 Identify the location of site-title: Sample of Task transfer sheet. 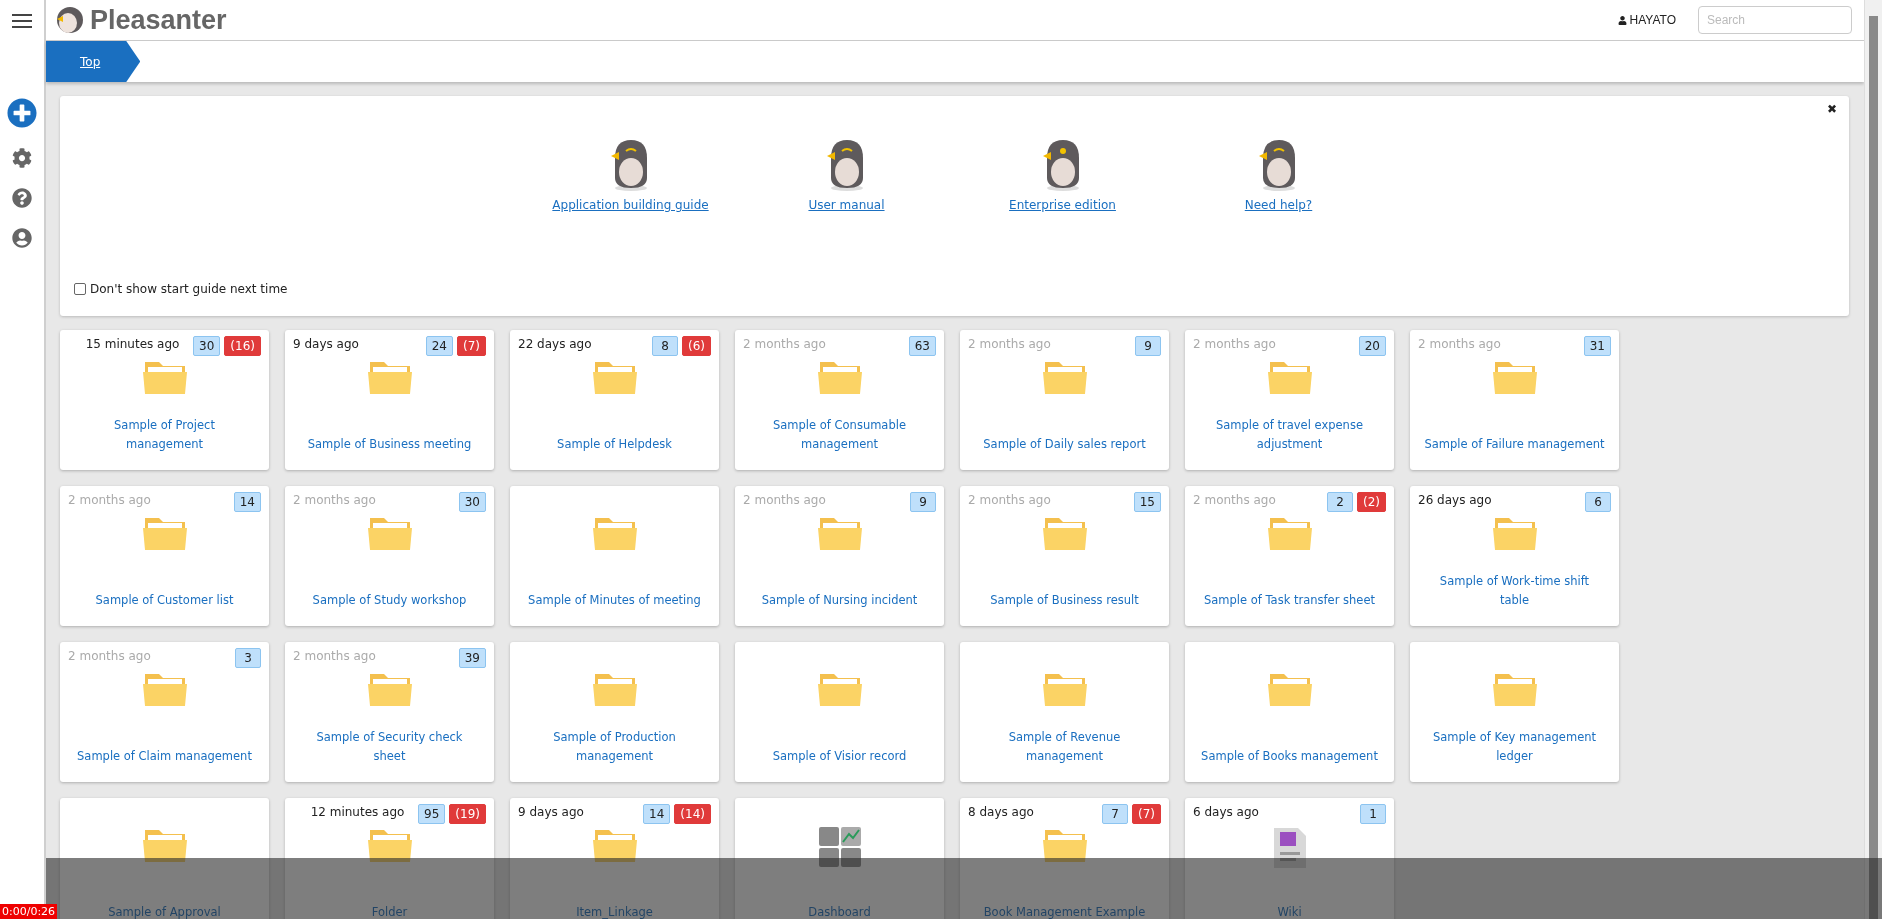
(1289, 600).